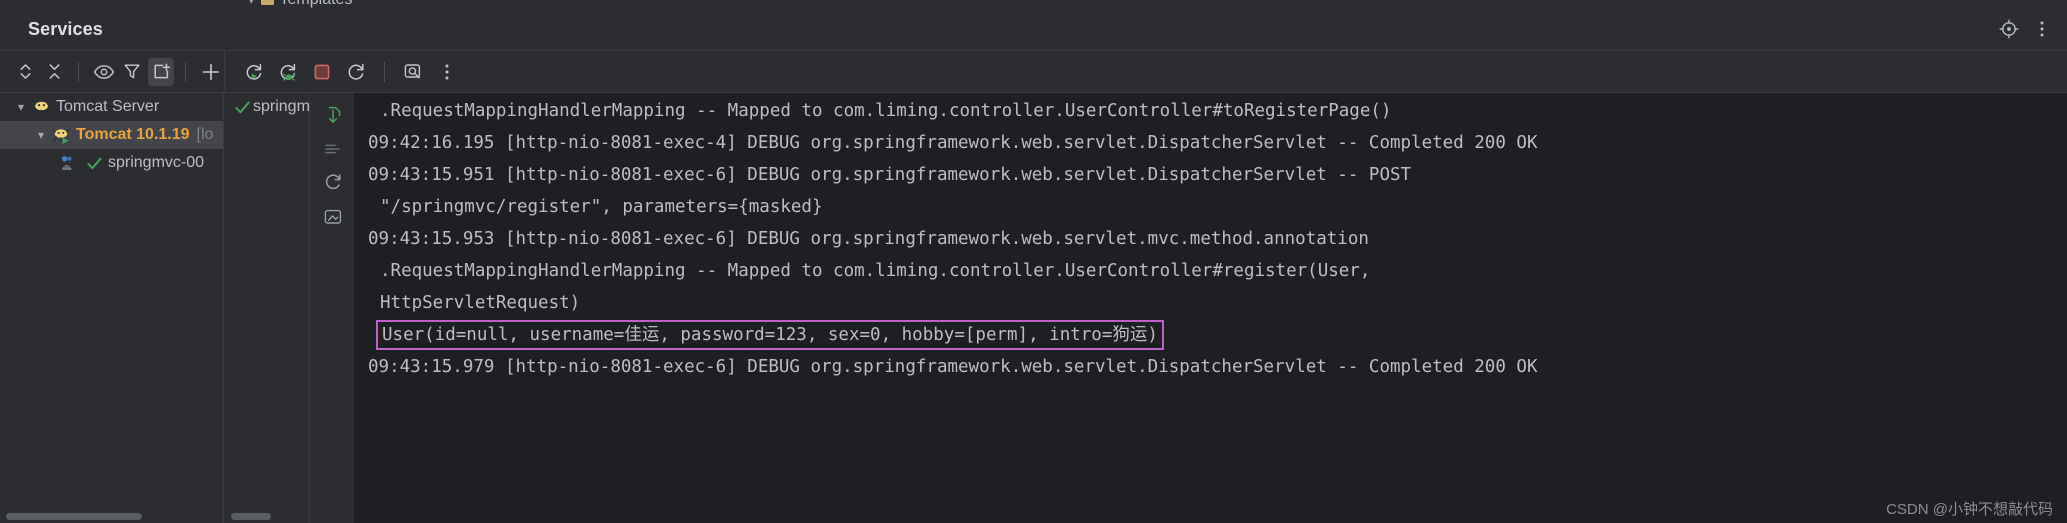 This screenshot has width=2067, height=523. Describe the element at coordinates (1033, 71) in the screenshot. I see `toolbar` at that location.